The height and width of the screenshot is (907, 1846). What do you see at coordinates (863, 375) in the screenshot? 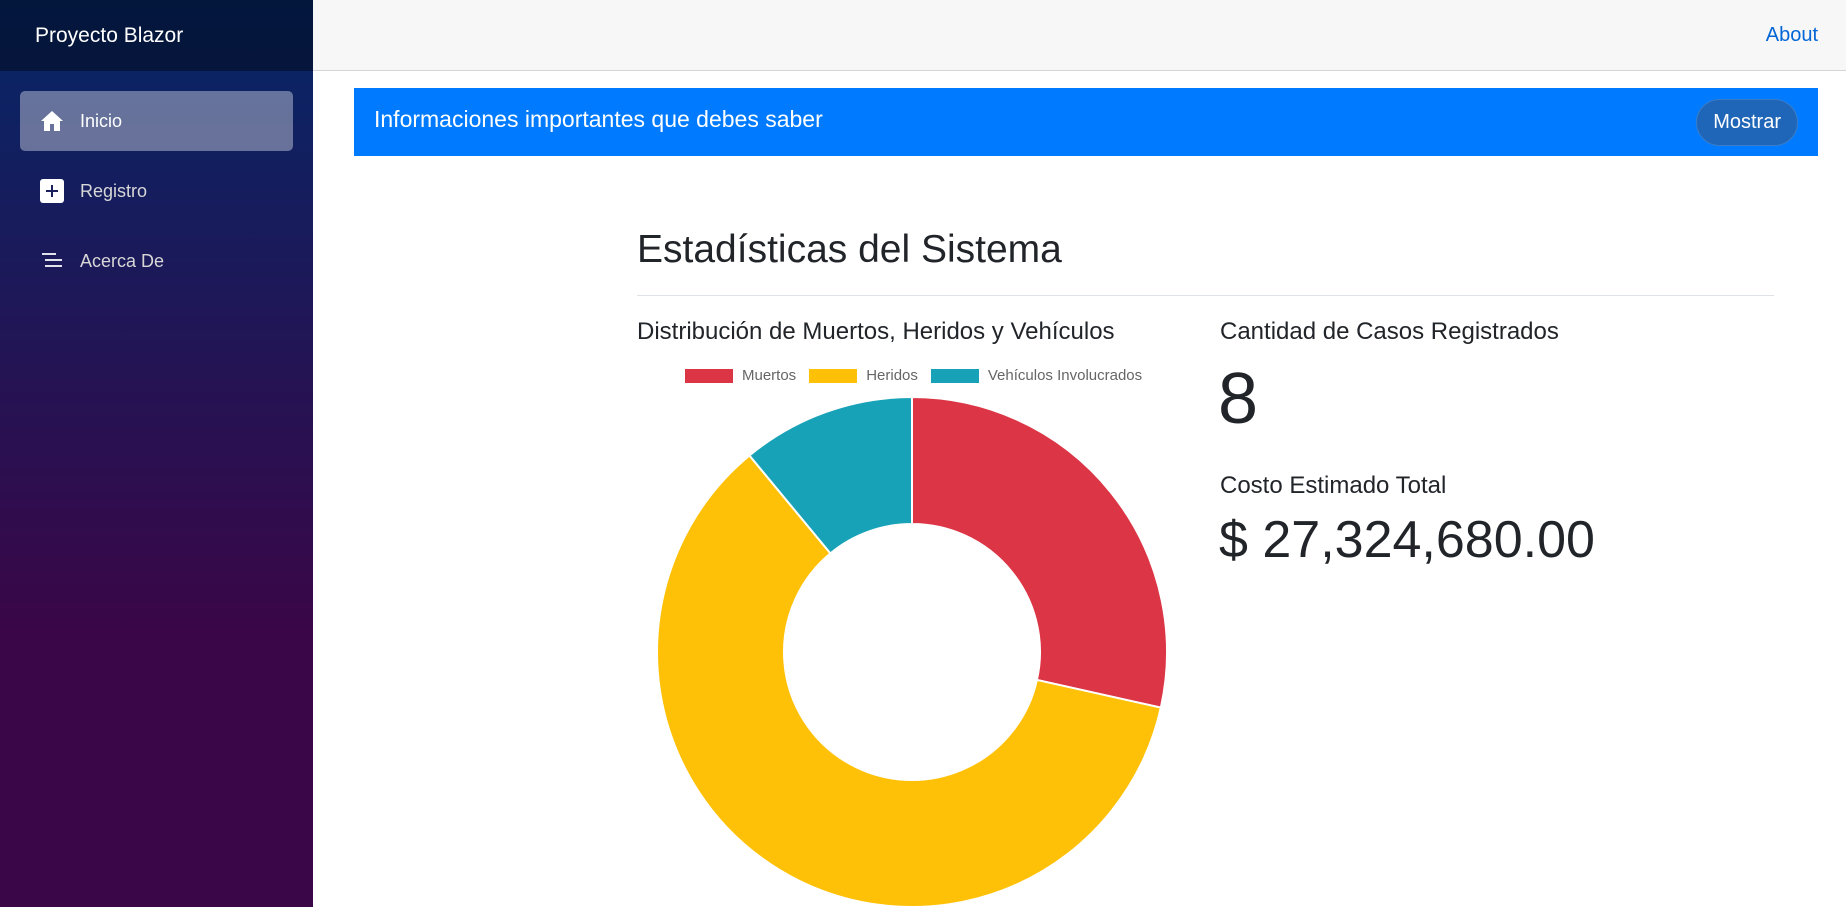
I see `legend-item: Heridos` at bounding box center [863, 375].